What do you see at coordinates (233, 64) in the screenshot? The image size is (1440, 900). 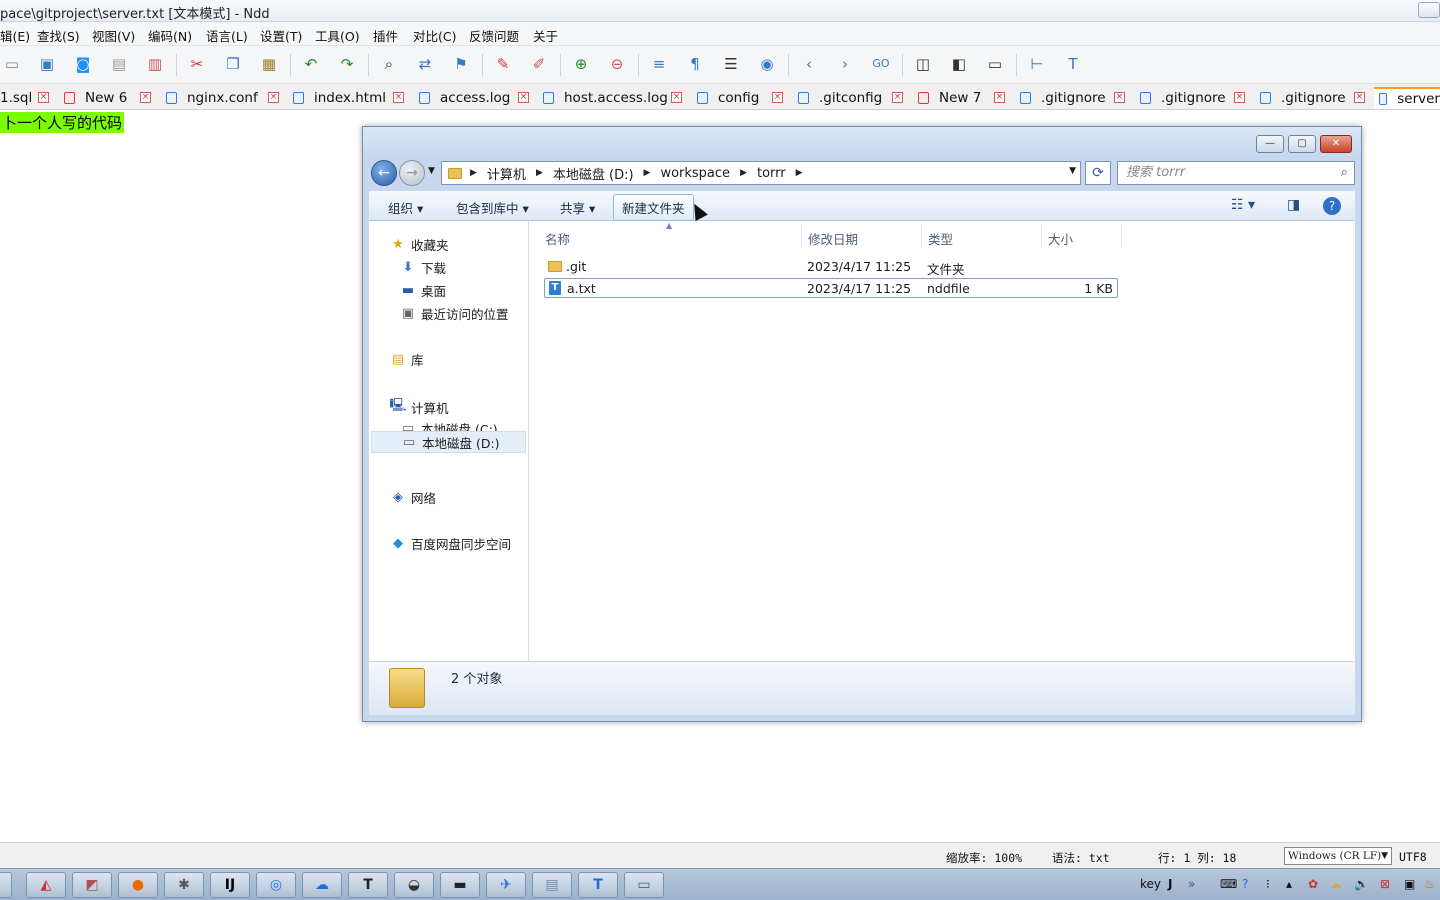 I see `copy-icon: ❐` at bounding box center [233, 64].